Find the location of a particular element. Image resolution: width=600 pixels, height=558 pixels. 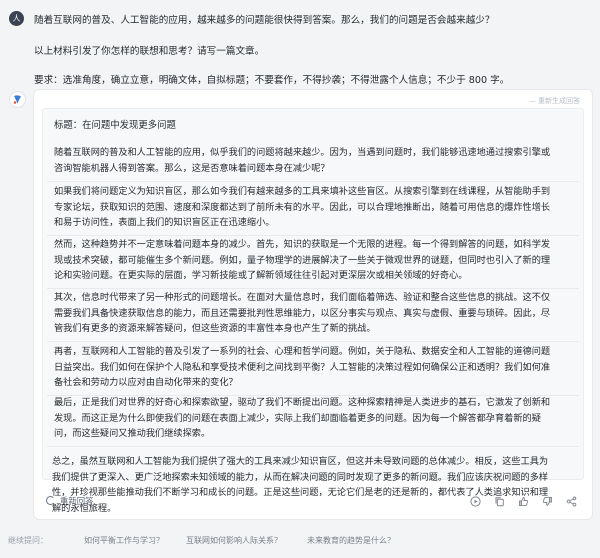

ai-logo-icon is located at coordinates (17, 99).